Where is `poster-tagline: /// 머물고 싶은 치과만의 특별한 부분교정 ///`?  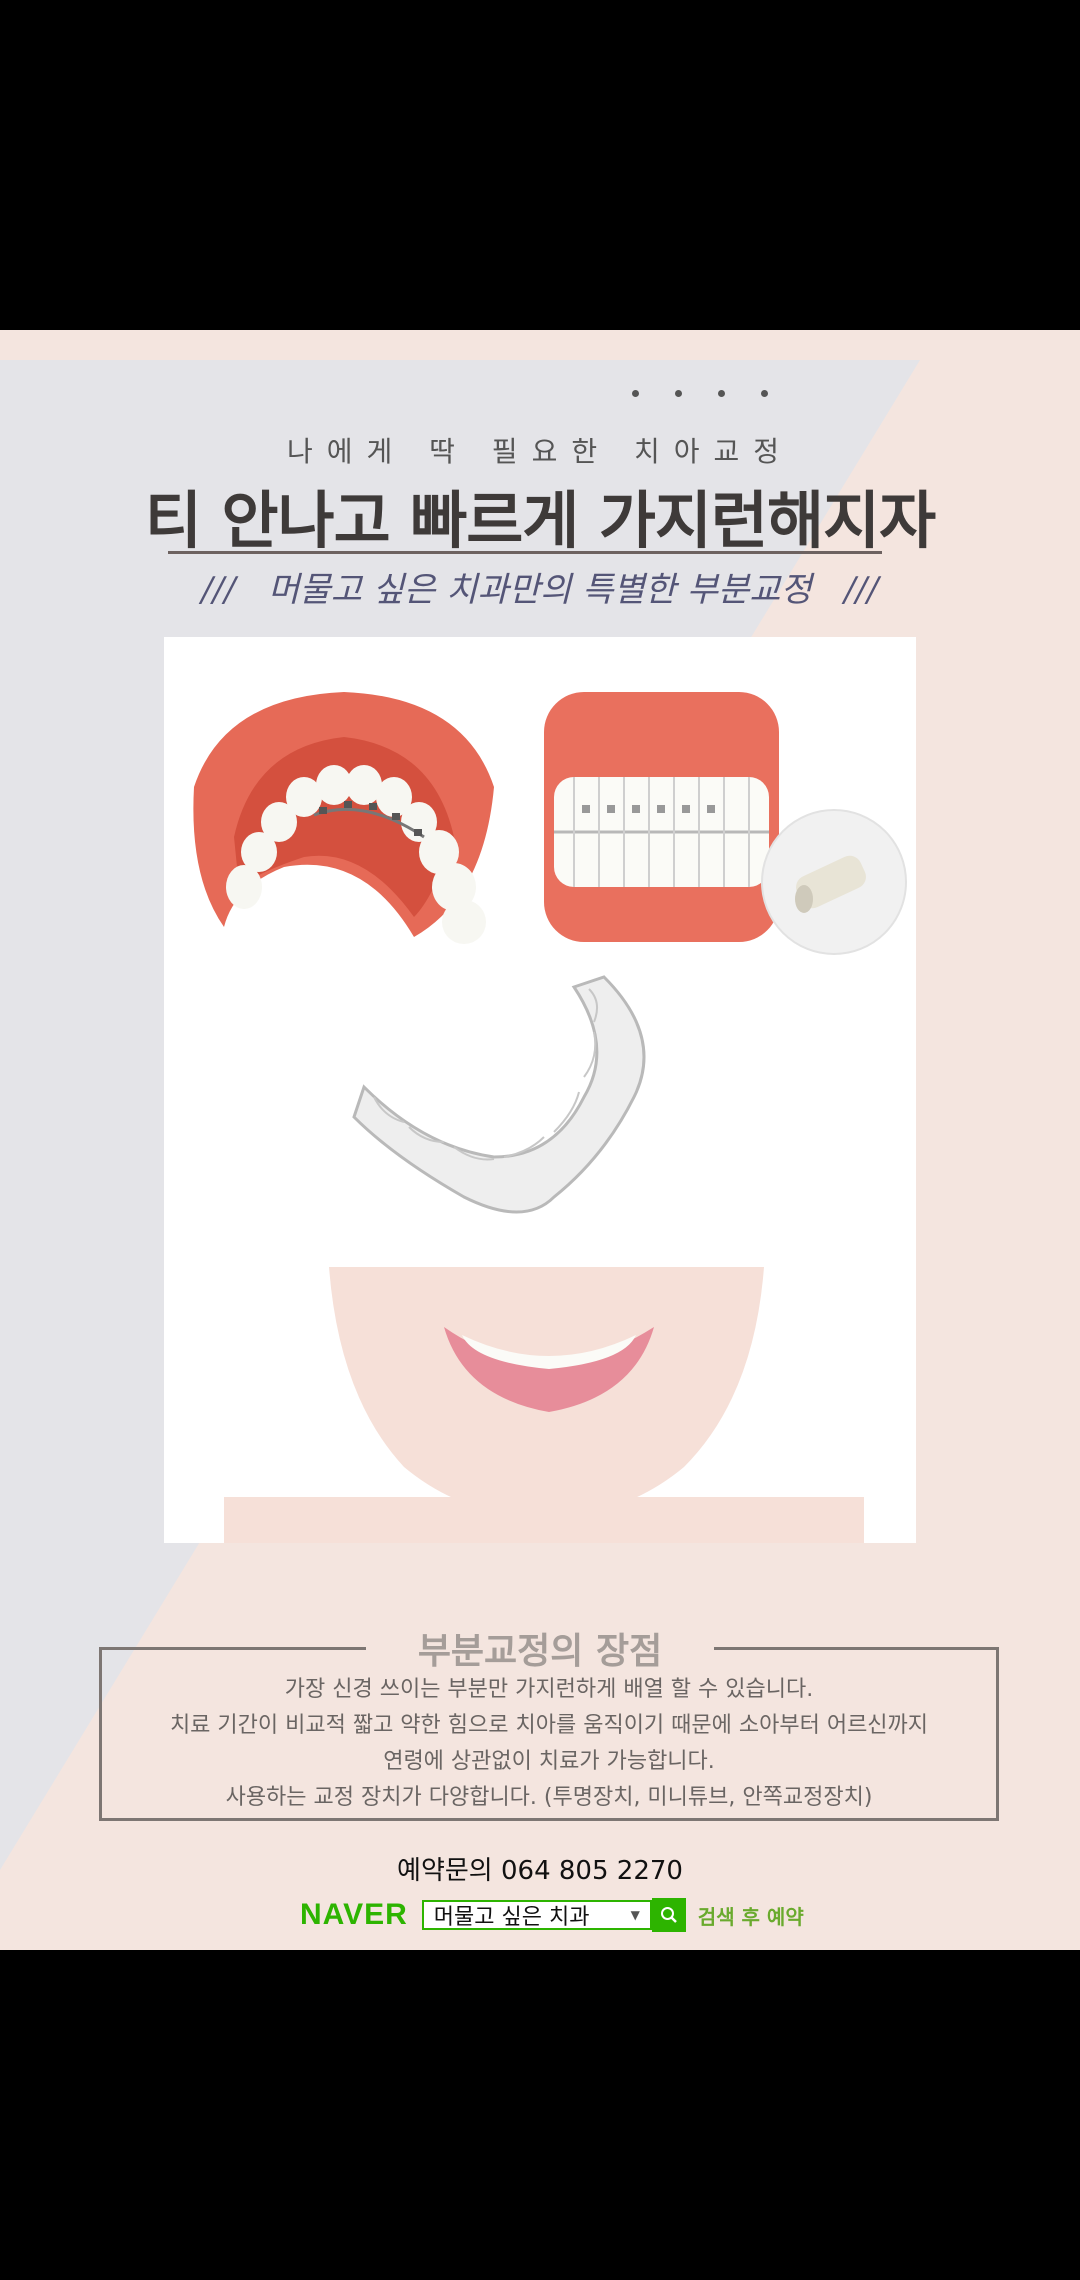
poster-tagline: /// 머물고 싶은 치과만의 특별한 부분교정 /// is located at coordinates (540, 590).